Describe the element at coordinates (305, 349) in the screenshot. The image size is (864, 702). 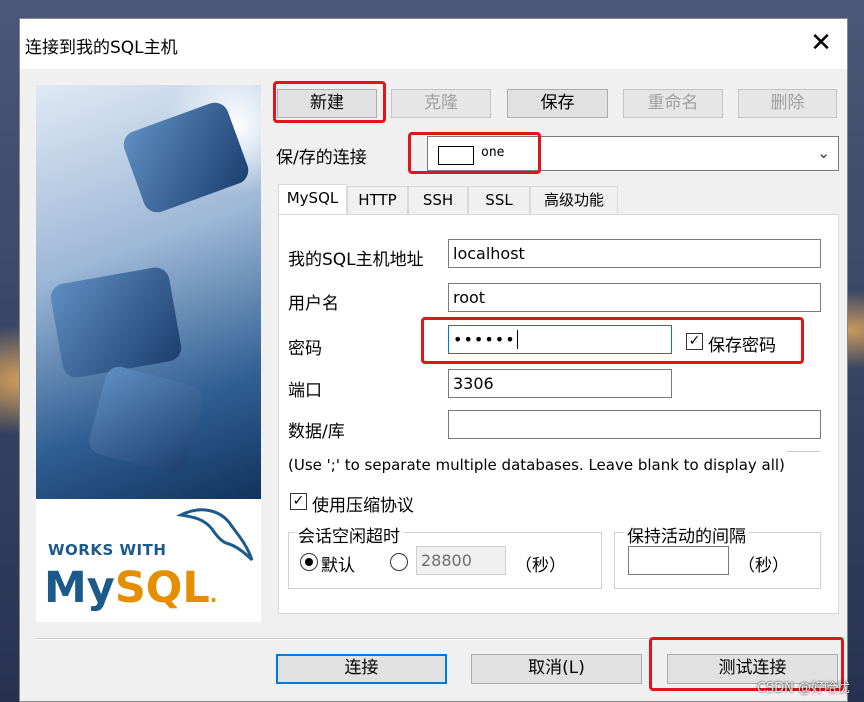
I see `password-label: 密码` at that location.